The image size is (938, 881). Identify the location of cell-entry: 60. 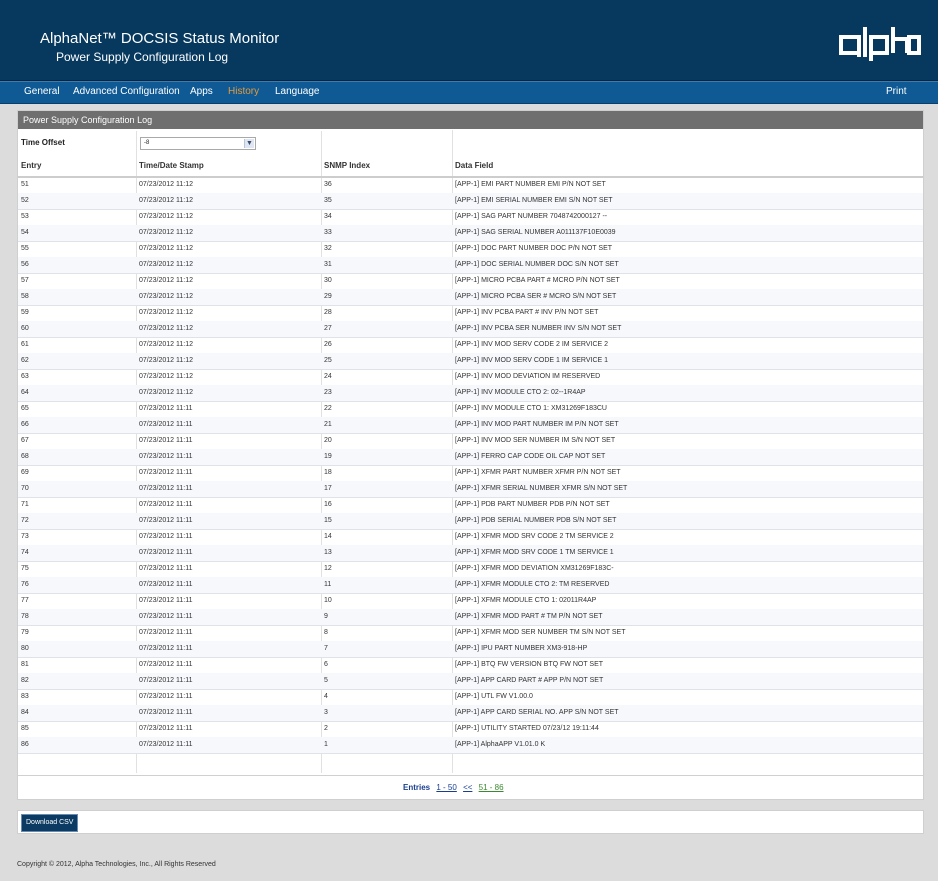
(25, 328).